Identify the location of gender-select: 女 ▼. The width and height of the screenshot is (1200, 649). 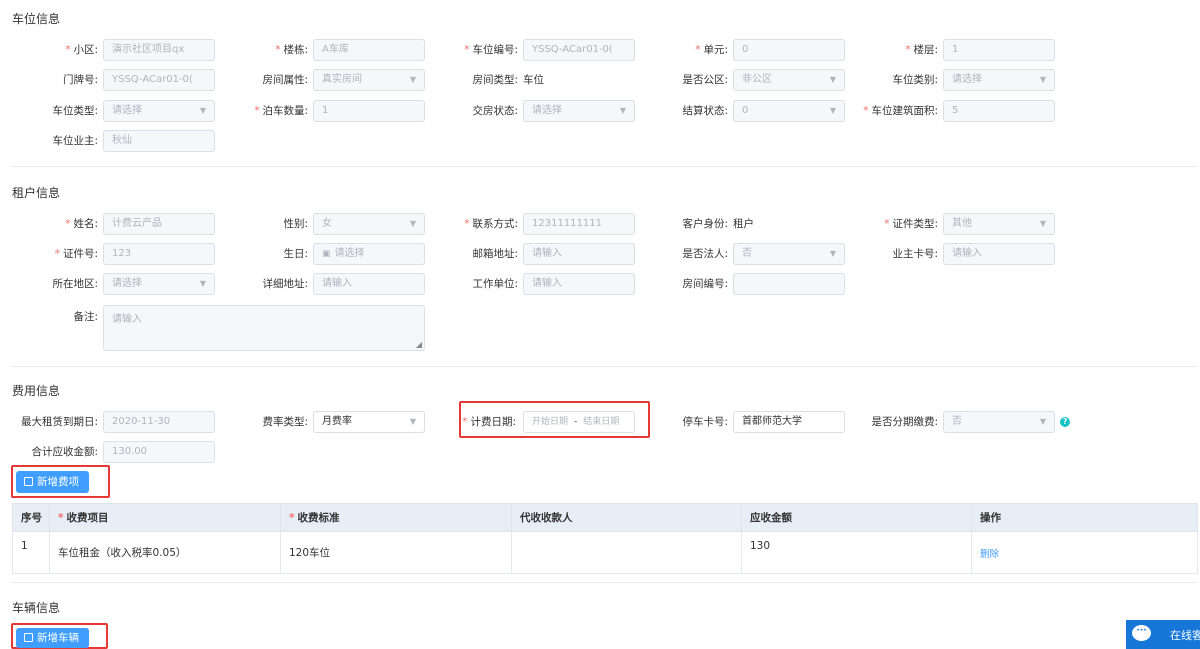
(369, 224).